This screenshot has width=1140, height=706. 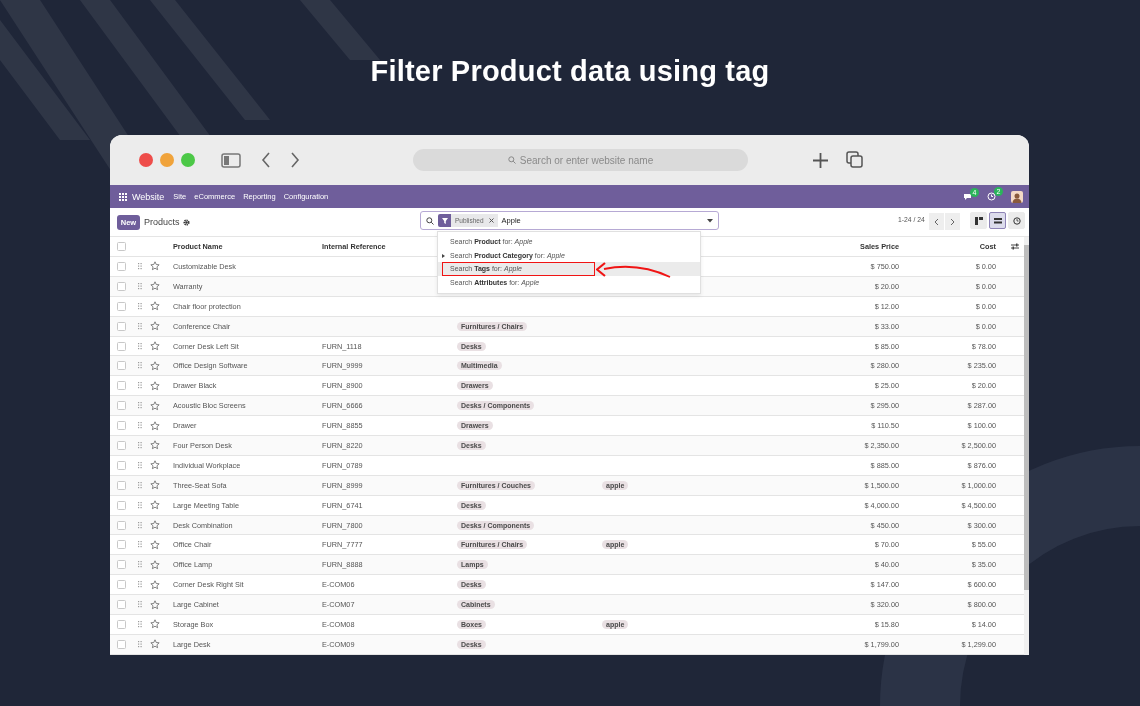 What do you see at coordinates (855, 160) in the screenshot?
I see `copy-icon` at bounding box center [855, 160].